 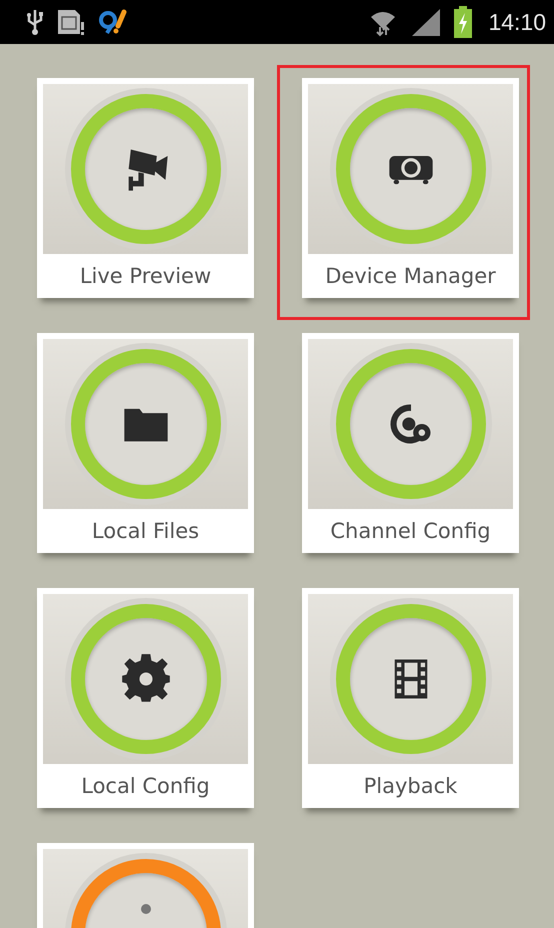 What do you see at coordinates (146, 679) in the screenshot?
I see `settings-icon` at bounding box center [146, 679].